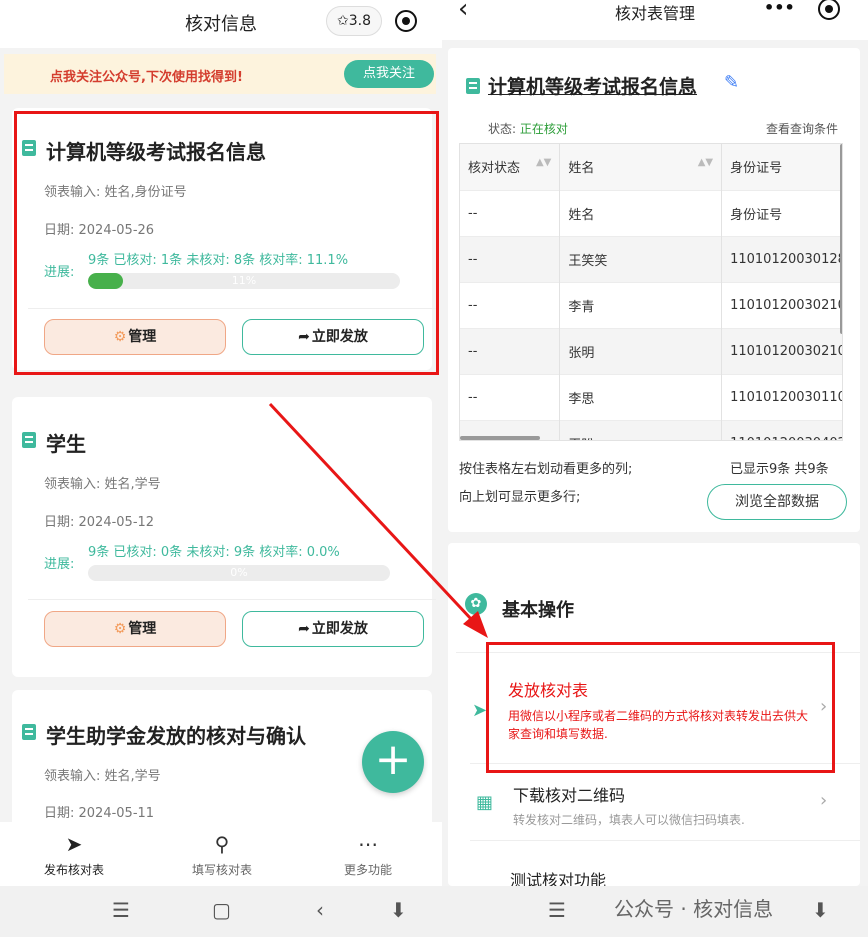 The width and height of the screenshot is (868, 937). I want to click on watermark: 公众号 · 核对信息, so click(694, 909).